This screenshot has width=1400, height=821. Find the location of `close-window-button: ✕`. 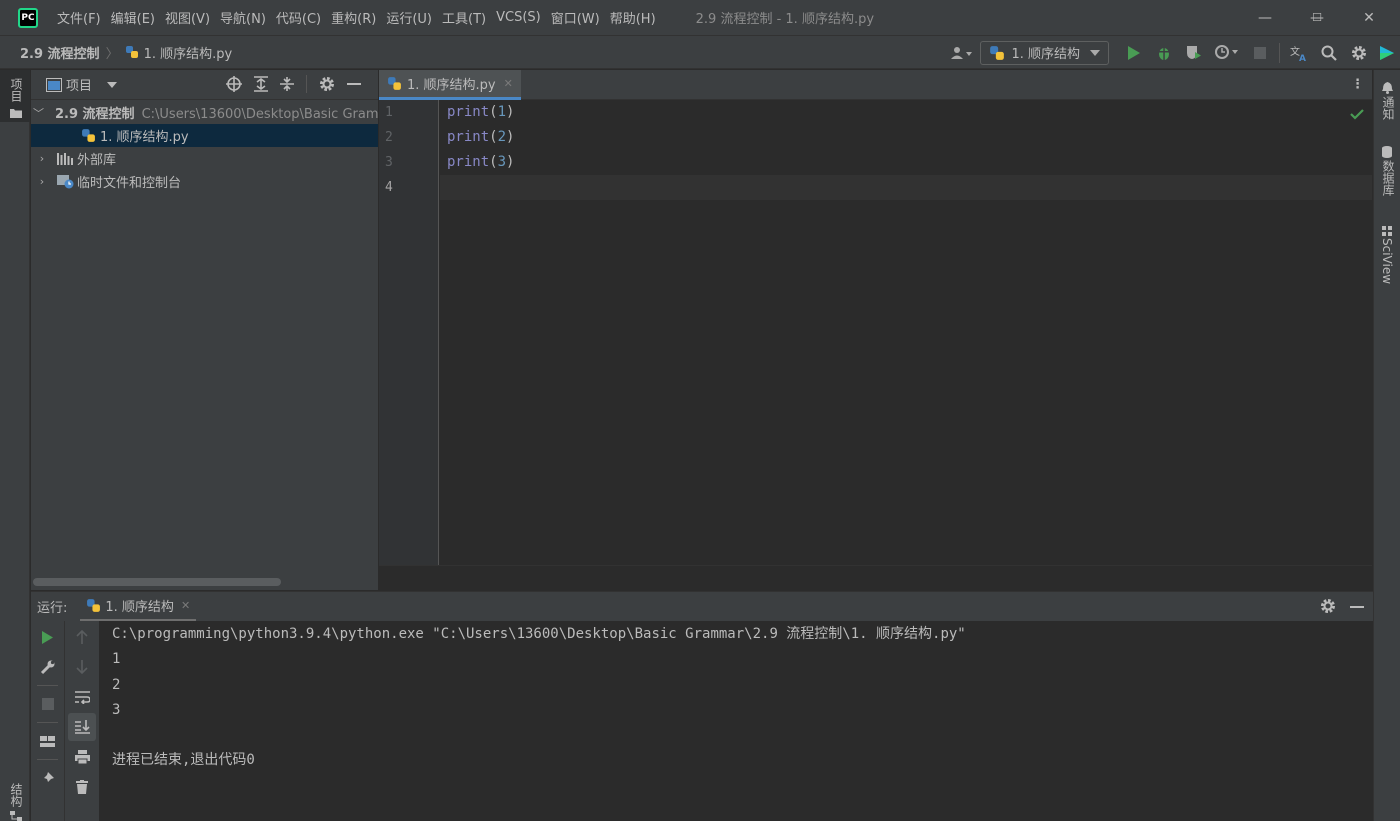

close-window-button: ✕ is located at coordinates (1369, 17).